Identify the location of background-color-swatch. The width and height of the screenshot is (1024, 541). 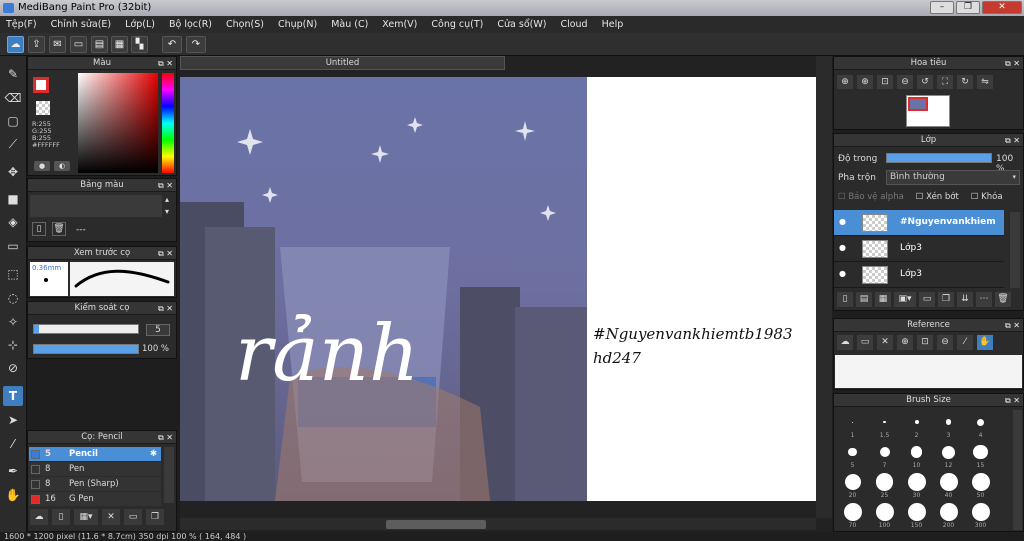
(43, 108).